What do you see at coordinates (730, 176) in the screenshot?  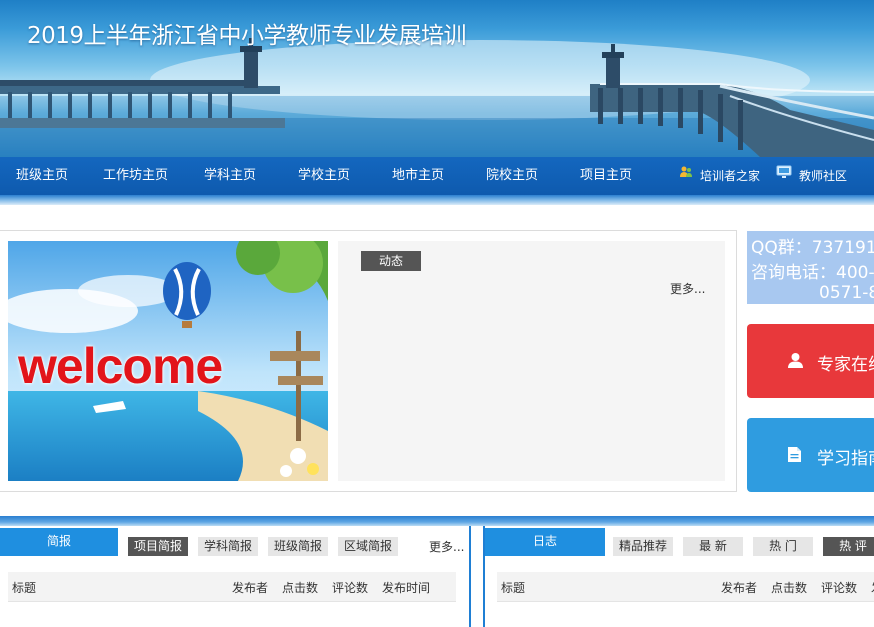 I see `trainer-home-label: 培训者之家` at bounding box center [730, 176].